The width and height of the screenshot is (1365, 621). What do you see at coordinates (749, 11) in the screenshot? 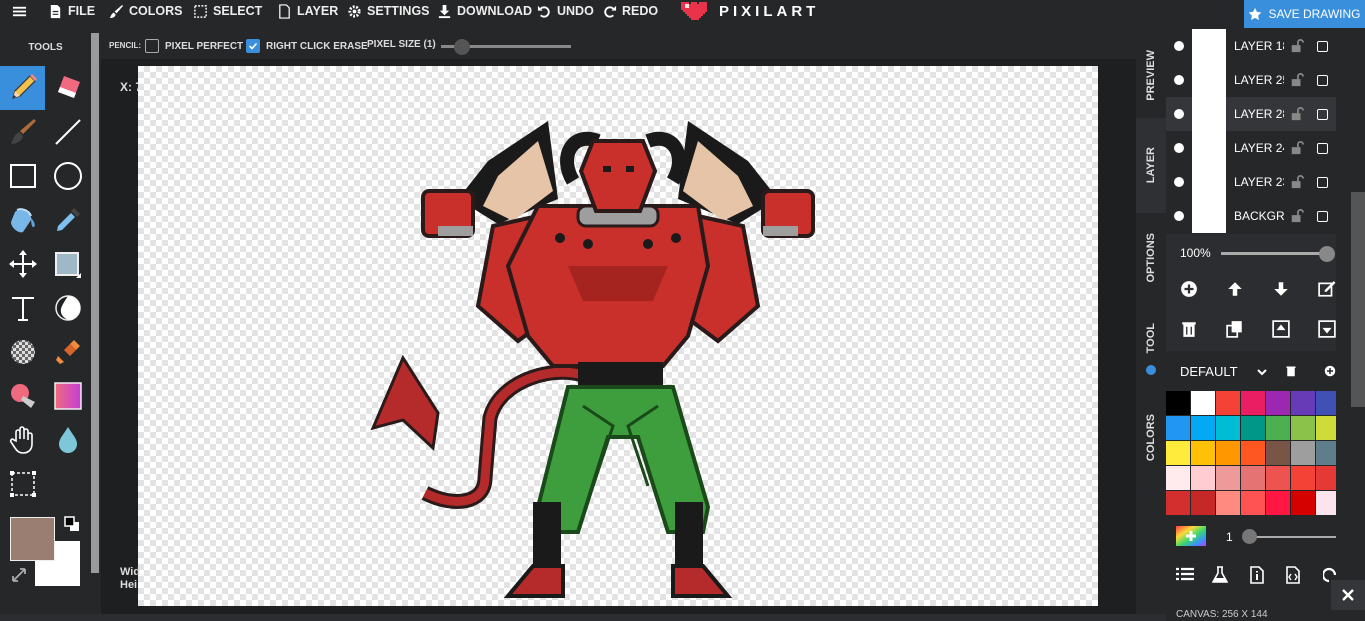
I see `pixilart-logo: PIXILART` at bounding box center [749, 11].